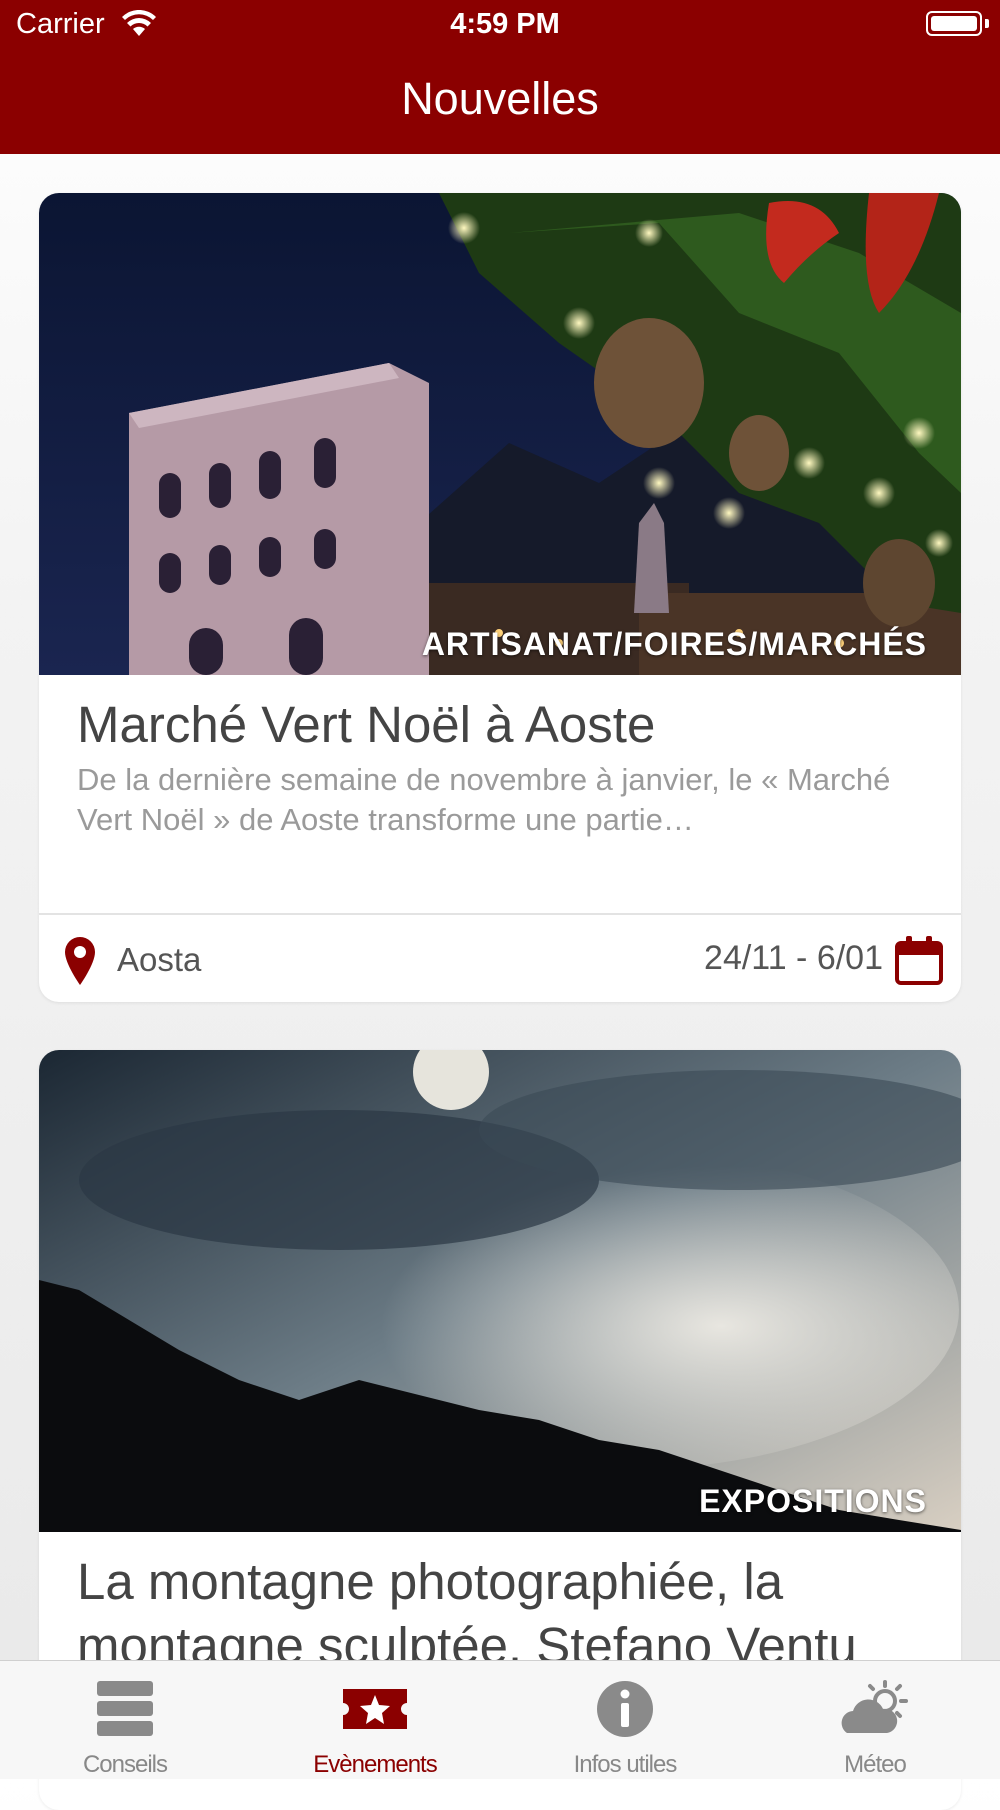  I want to click on location-pin-icon, so click(80, 961).